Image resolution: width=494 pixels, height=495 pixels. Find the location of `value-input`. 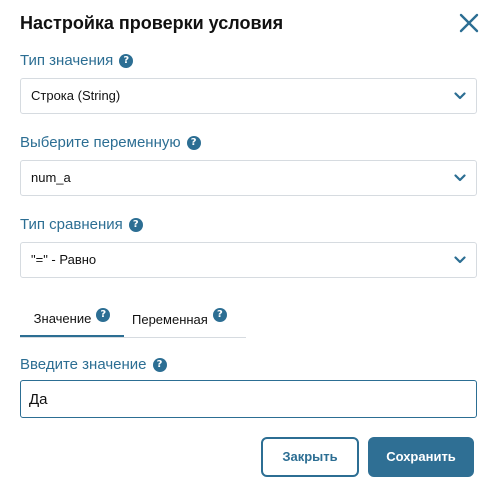

value-input is located at coordinates (248, 399).